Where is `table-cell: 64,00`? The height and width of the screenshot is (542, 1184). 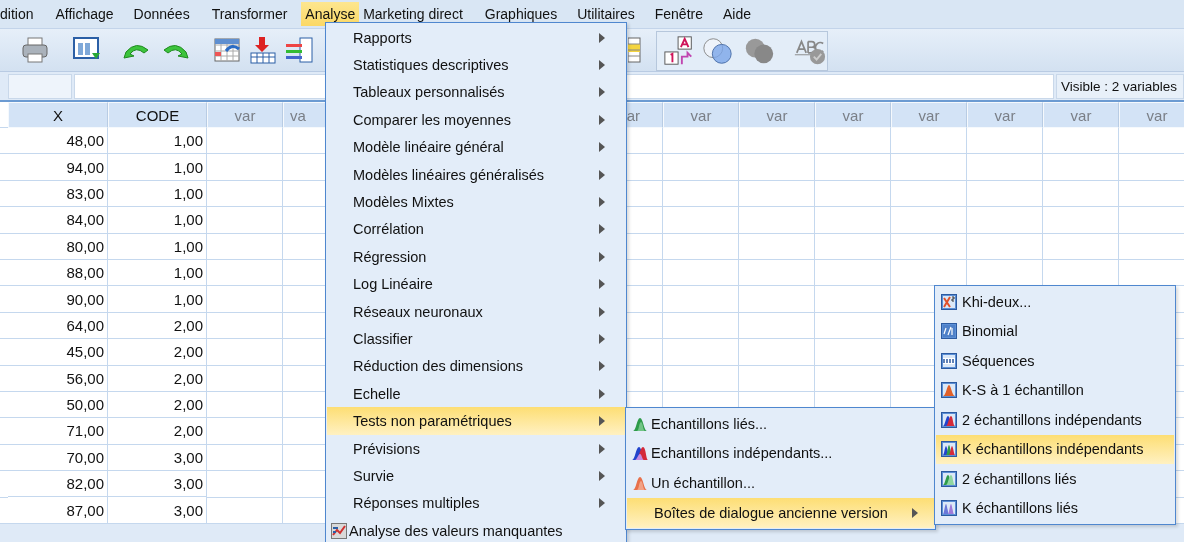
table-cell: 64,00 is located at coordinates (58, 326).